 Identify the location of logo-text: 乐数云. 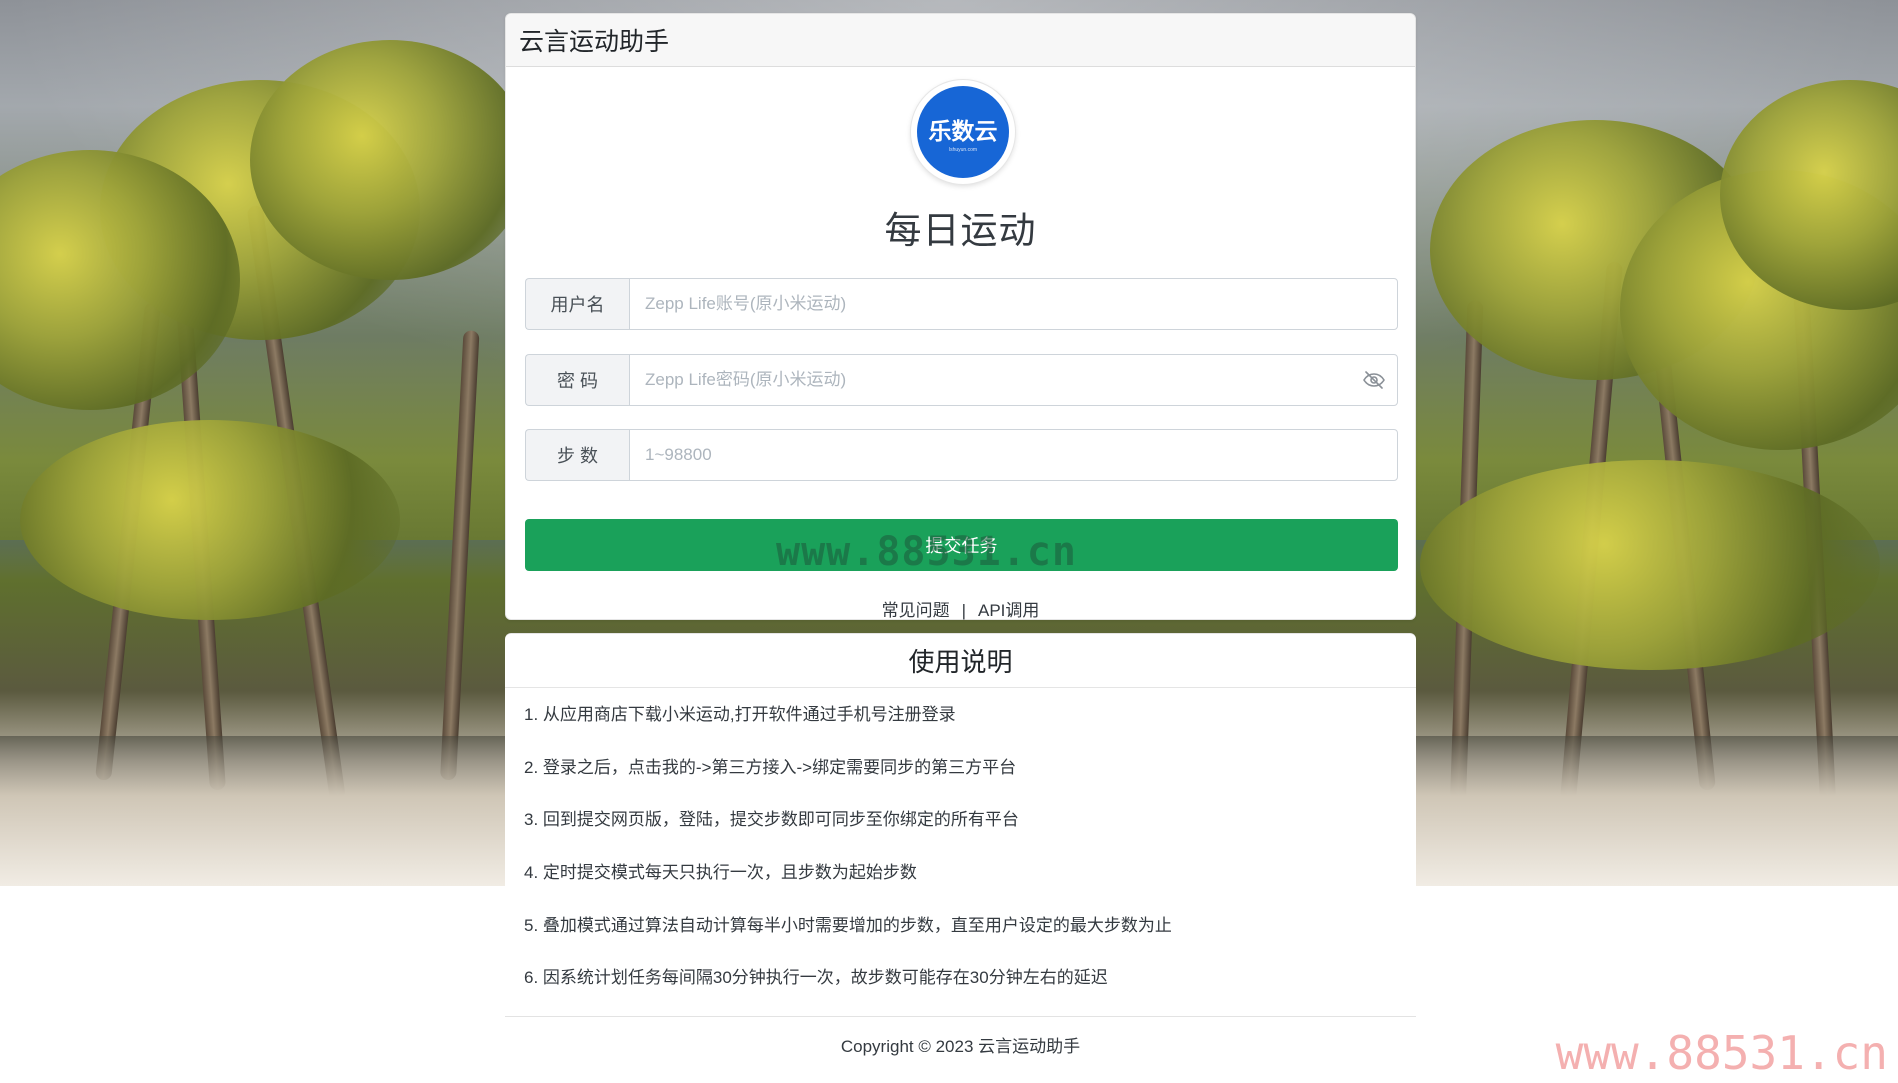
(963, 131).